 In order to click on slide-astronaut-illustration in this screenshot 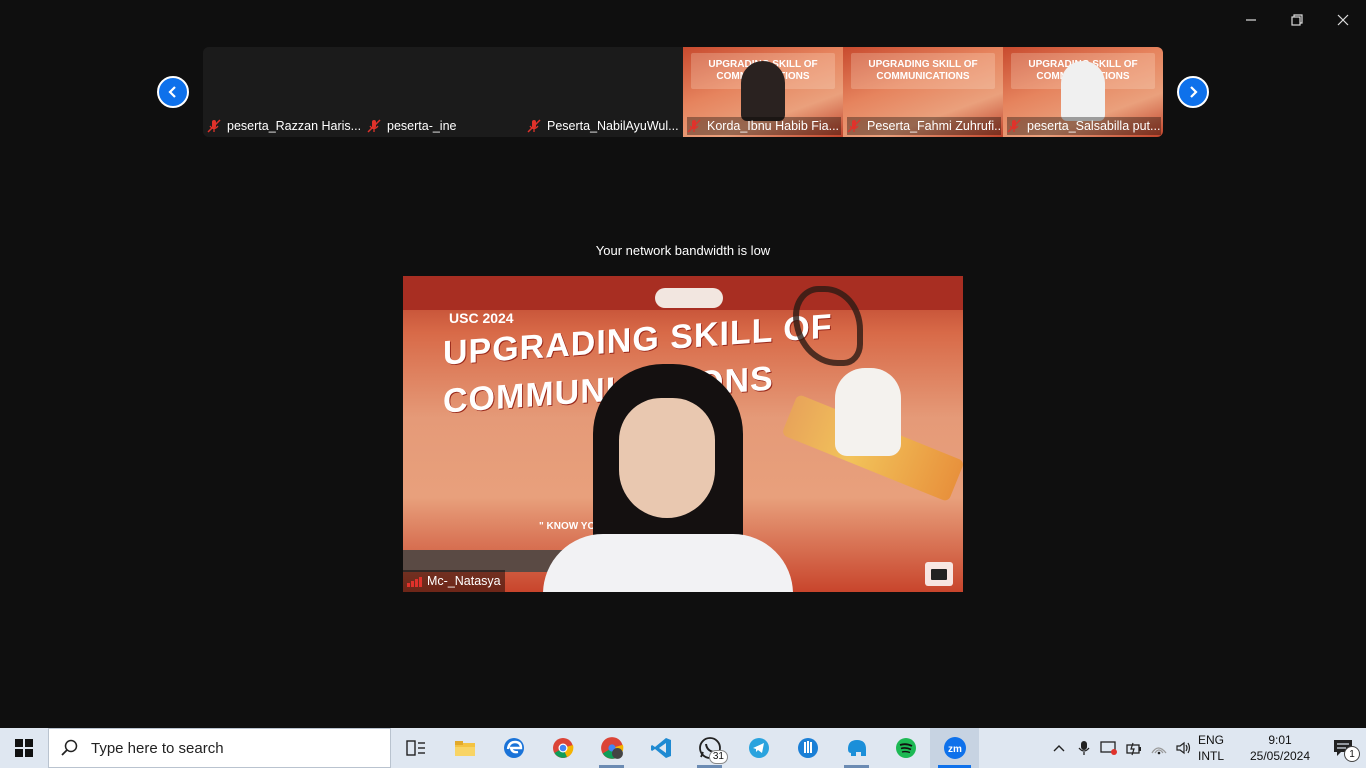, I will do `click(868, 412)`.